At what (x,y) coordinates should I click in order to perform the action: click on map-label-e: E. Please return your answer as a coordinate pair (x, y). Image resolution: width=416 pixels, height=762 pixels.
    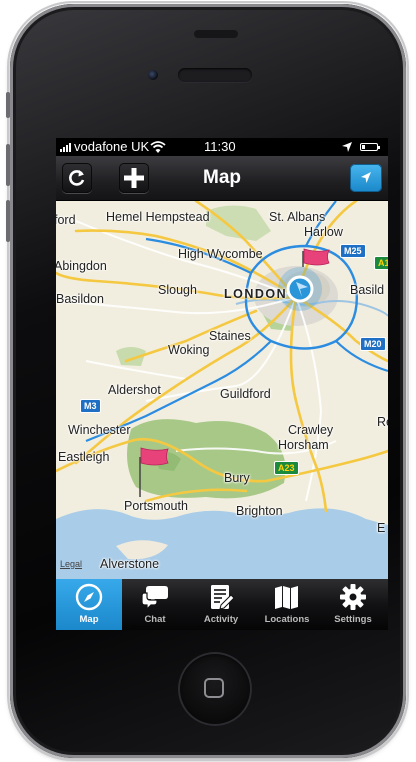
    Looking at the image, I should click on (381, 528).